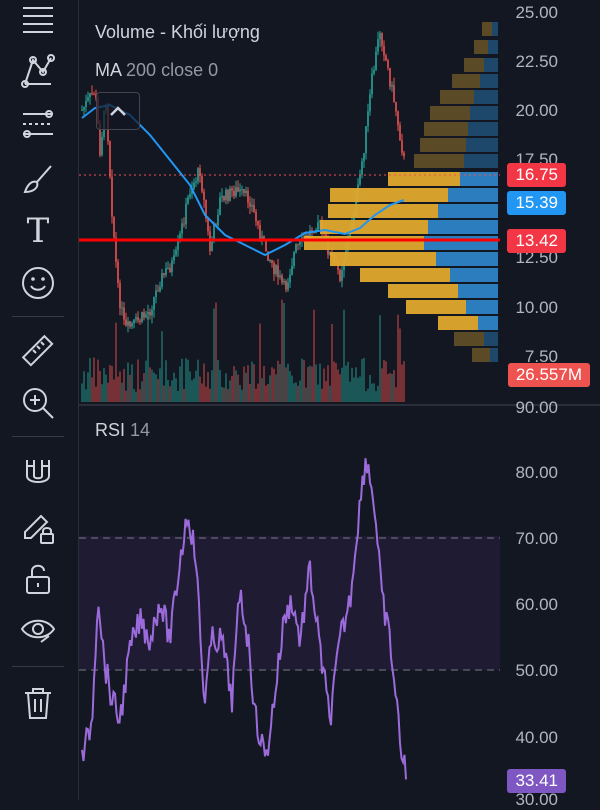  I want to click on trash-tool, so click(38, 703).